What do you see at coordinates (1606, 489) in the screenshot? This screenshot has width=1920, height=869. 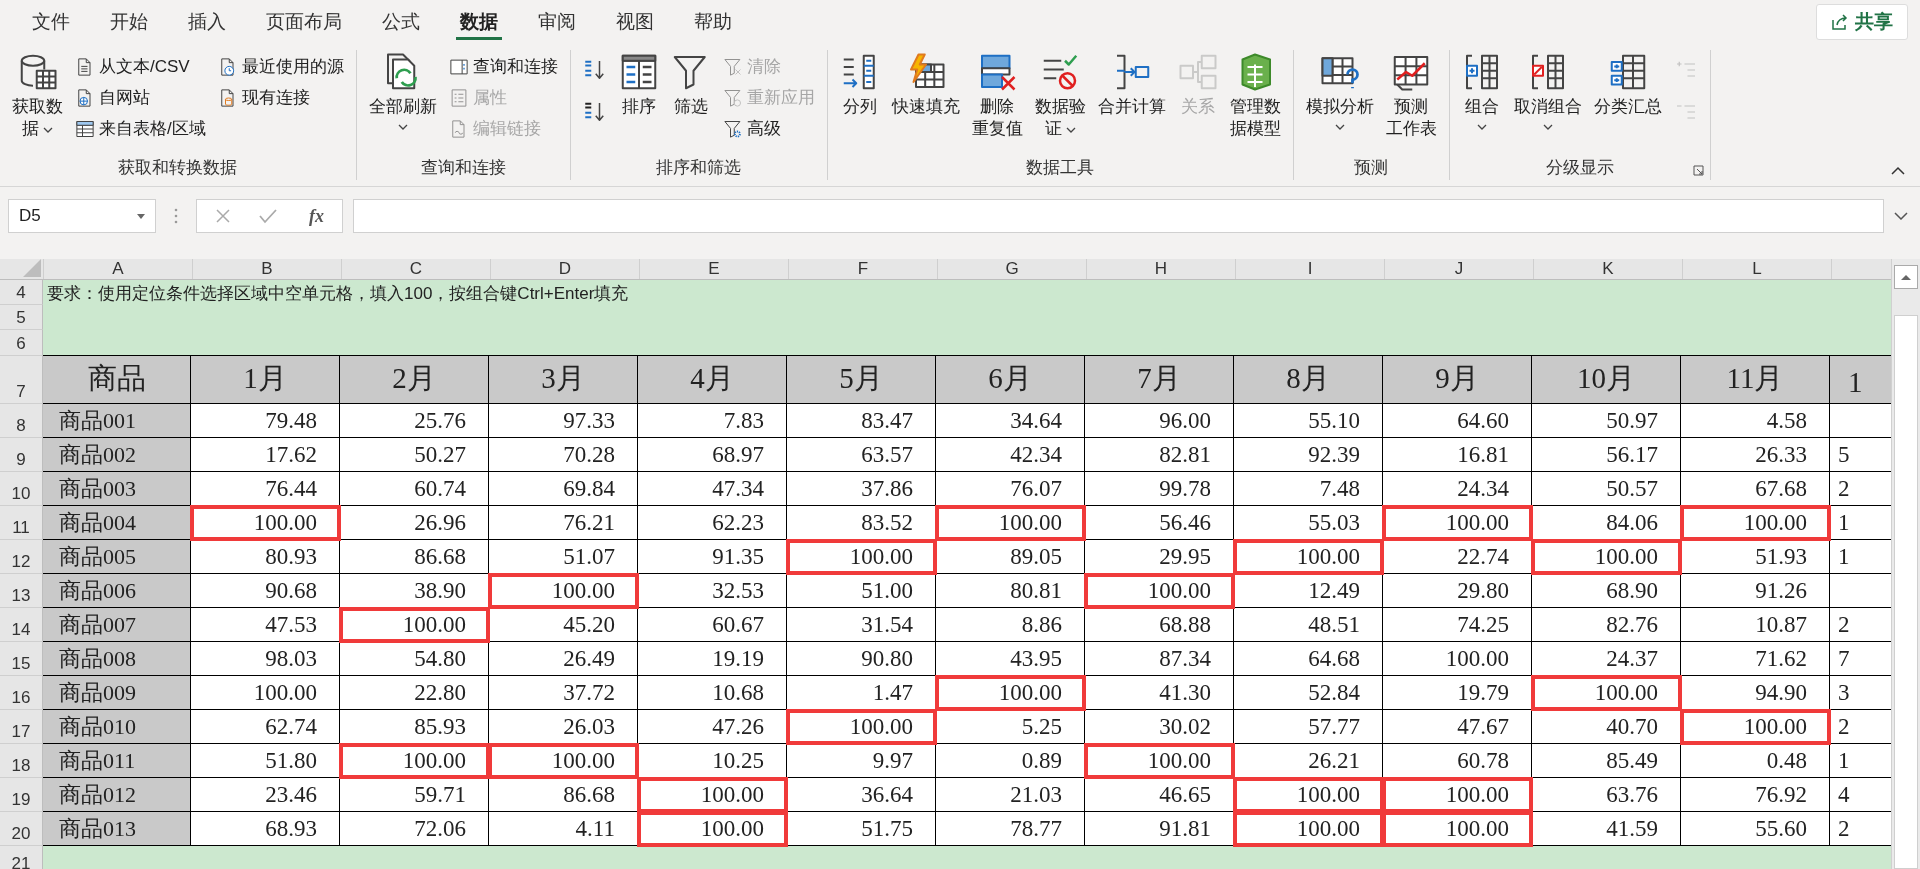 I see `table-cell: 50.57` at bounding box center [1606, 489].